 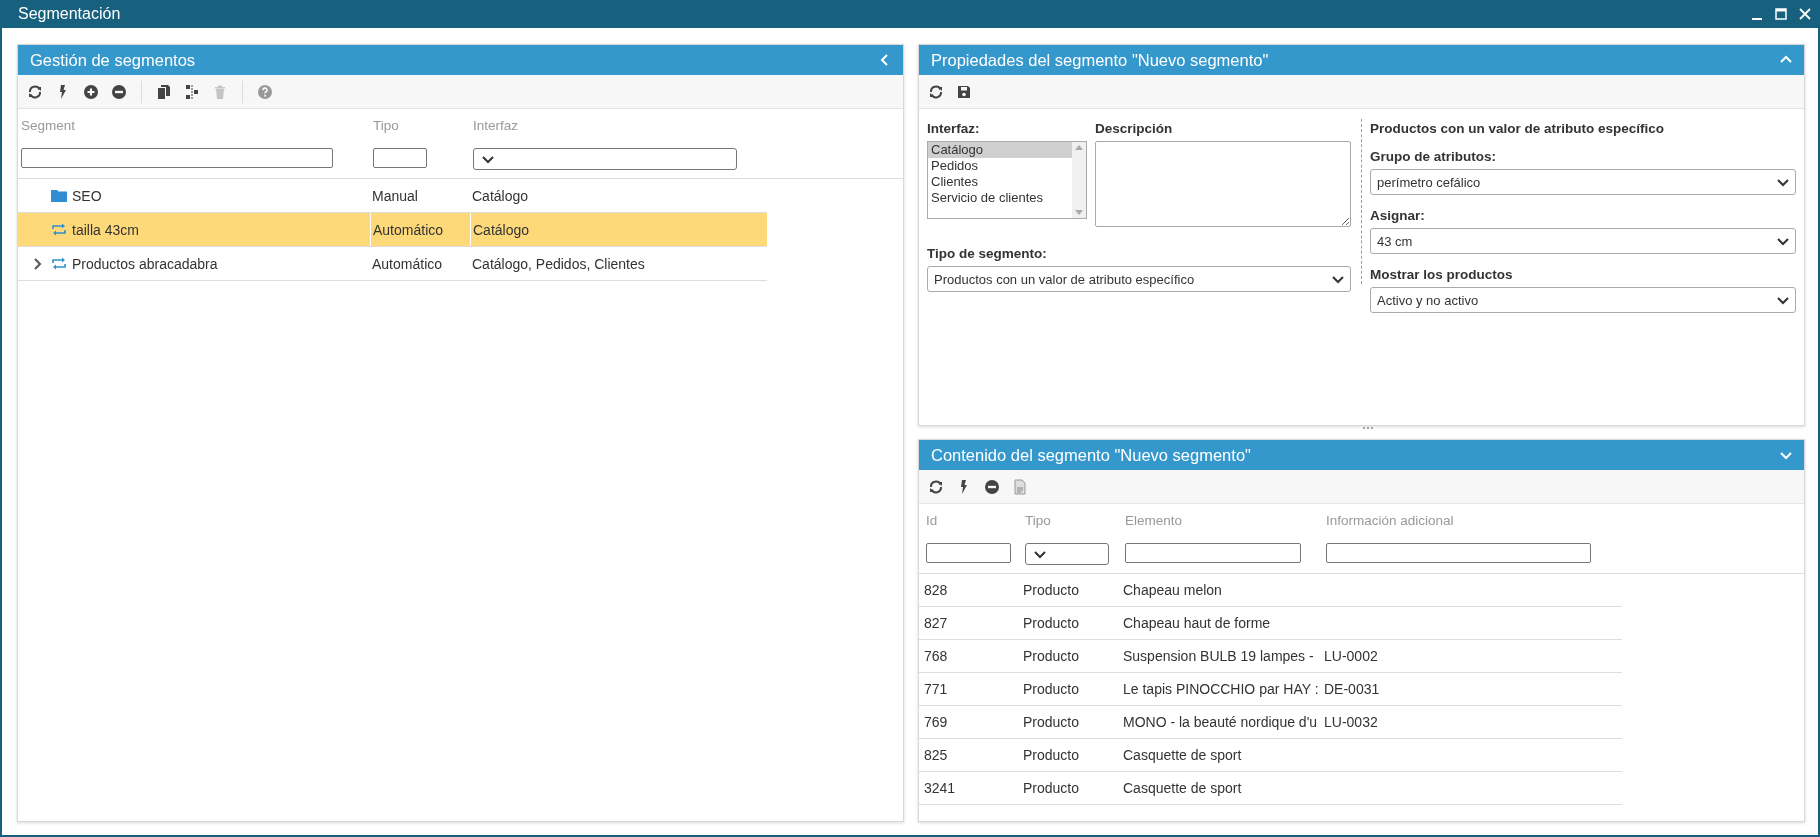 I want to click on table-row: tailla 43cm Automático Catálogo, so click(x=392, y=230).